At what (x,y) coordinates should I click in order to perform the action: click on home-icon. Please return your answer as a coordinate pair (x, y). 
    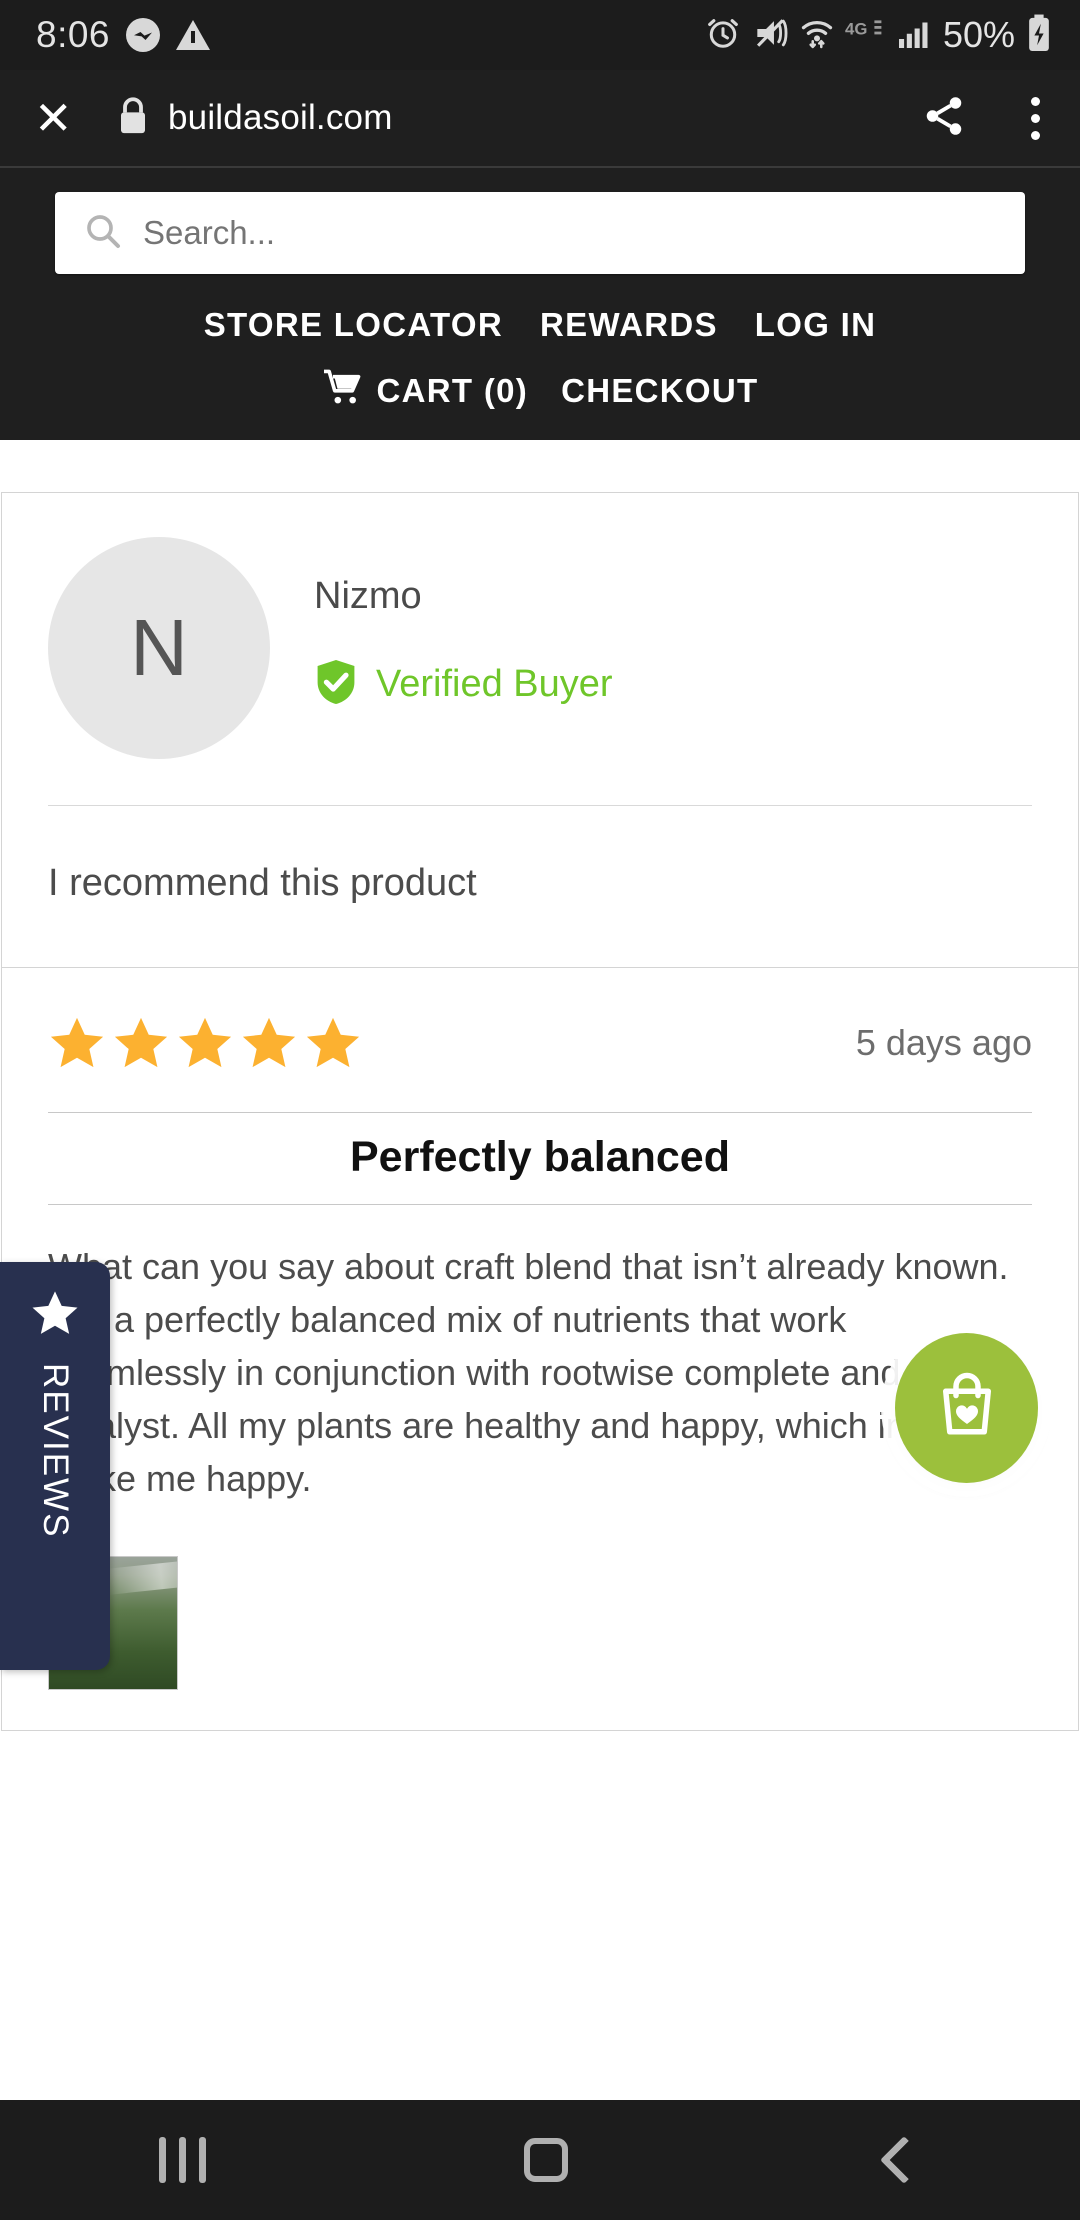
    Looking at the image, I should click on (546, 2160).